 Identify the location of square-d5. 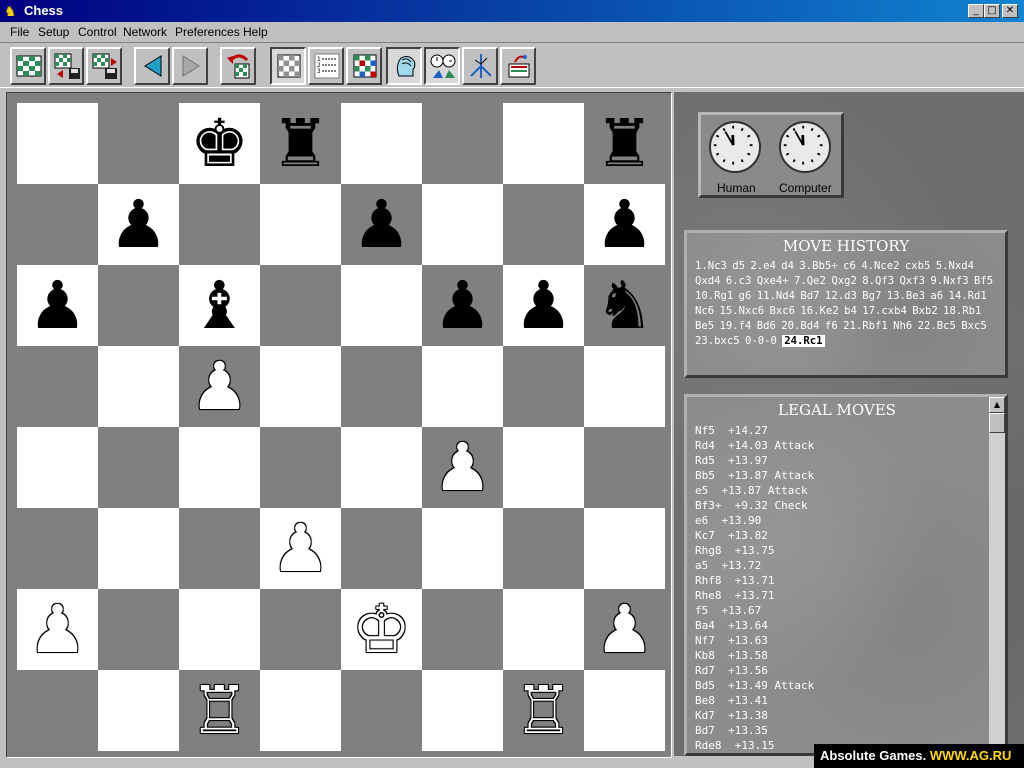
(300, 386).